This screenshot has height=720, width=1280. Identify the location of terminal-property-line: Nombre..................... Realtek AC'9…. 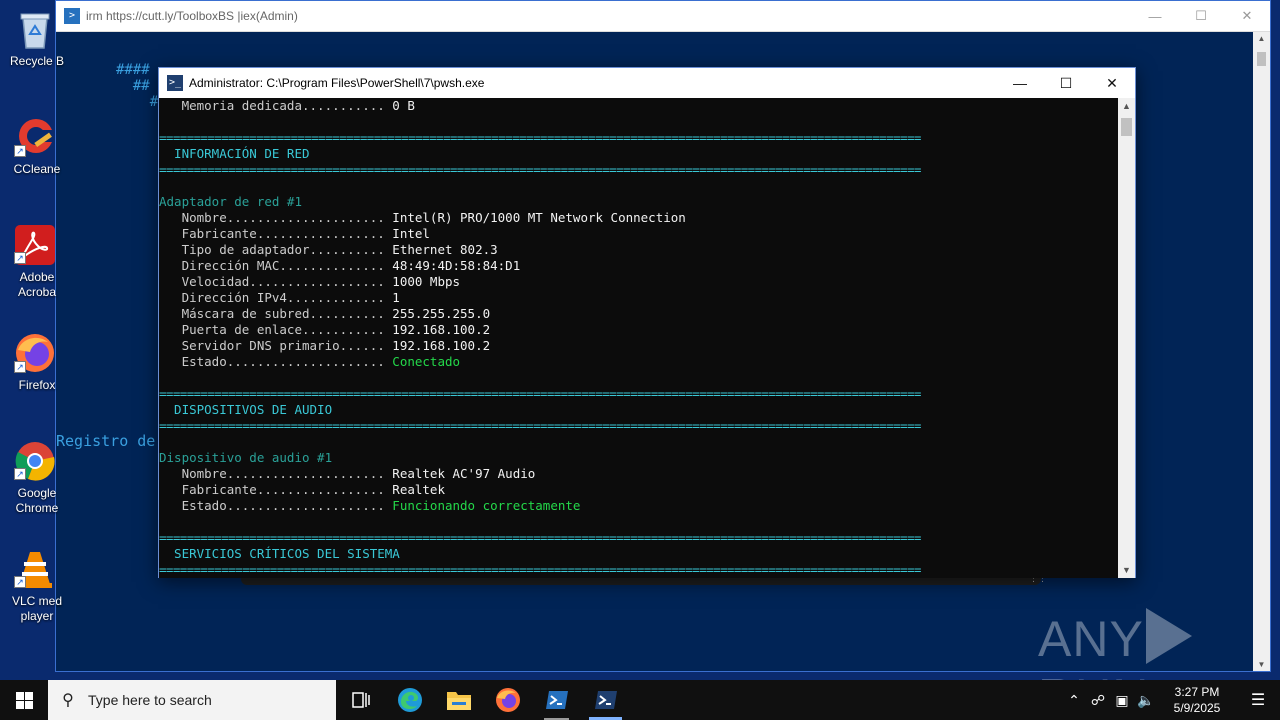
(639, 474).